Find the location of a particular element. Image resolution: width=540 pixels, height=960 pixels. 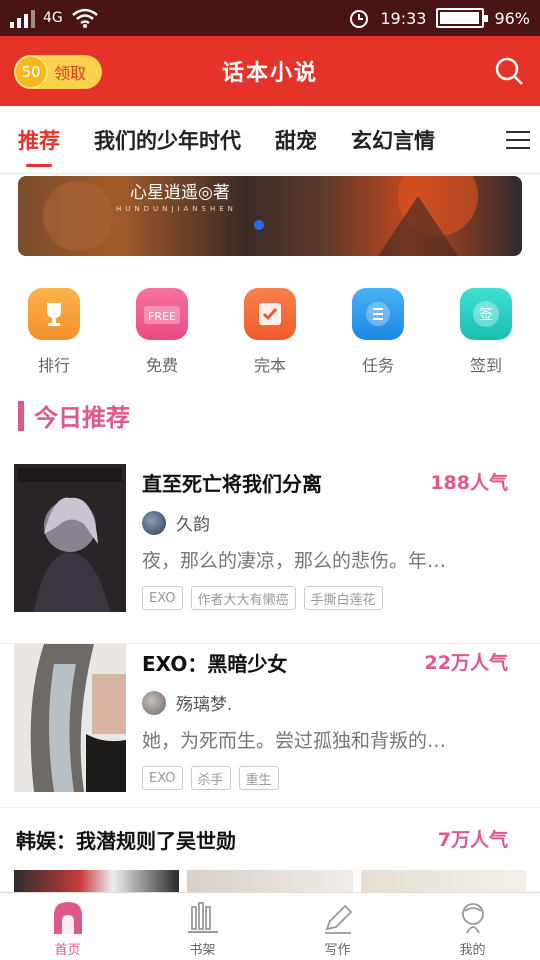

menu-icon is located at coordinates (520, 140).